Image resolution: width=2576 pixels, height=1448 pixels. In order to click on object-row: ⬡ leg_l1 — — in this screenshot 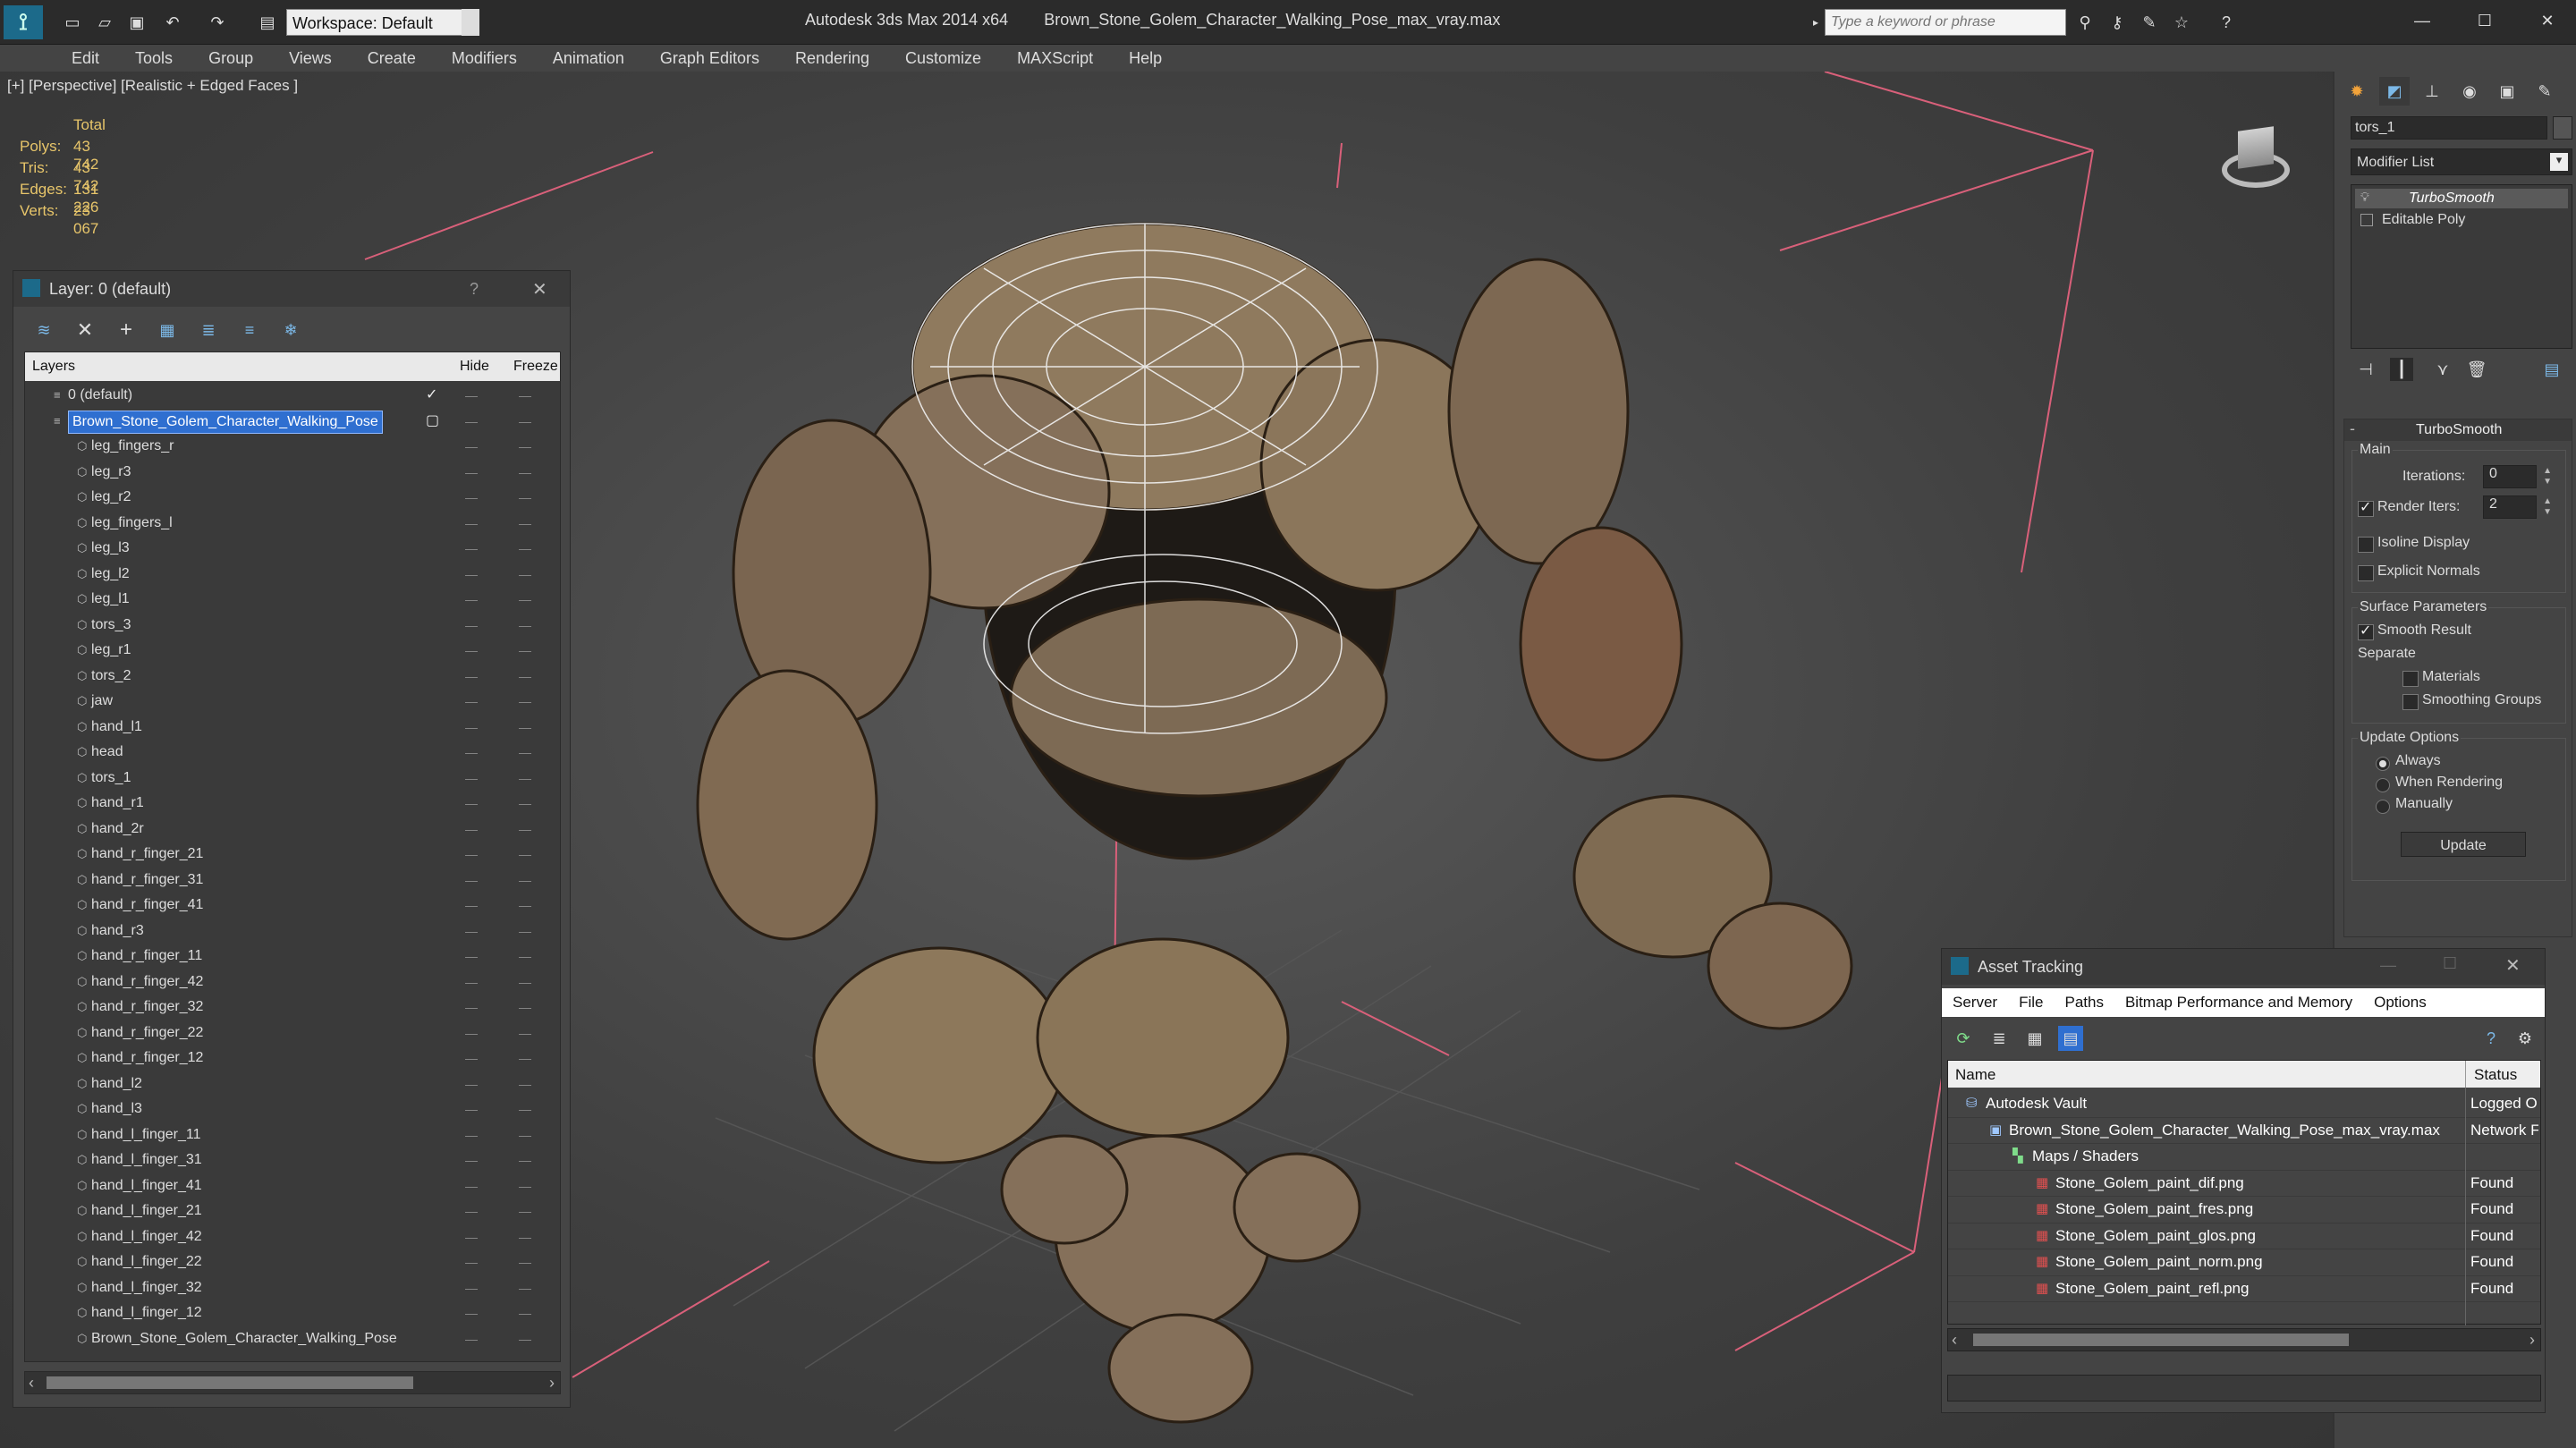, I will do `click(292, 600)`.